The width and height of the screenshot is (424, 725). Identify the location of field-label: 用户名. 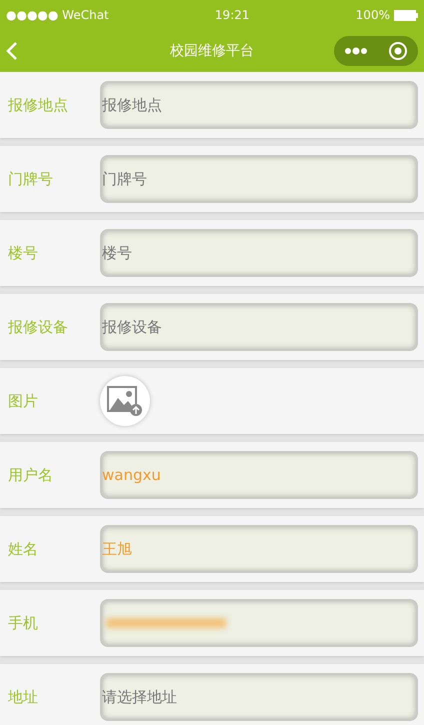
(30, 475).